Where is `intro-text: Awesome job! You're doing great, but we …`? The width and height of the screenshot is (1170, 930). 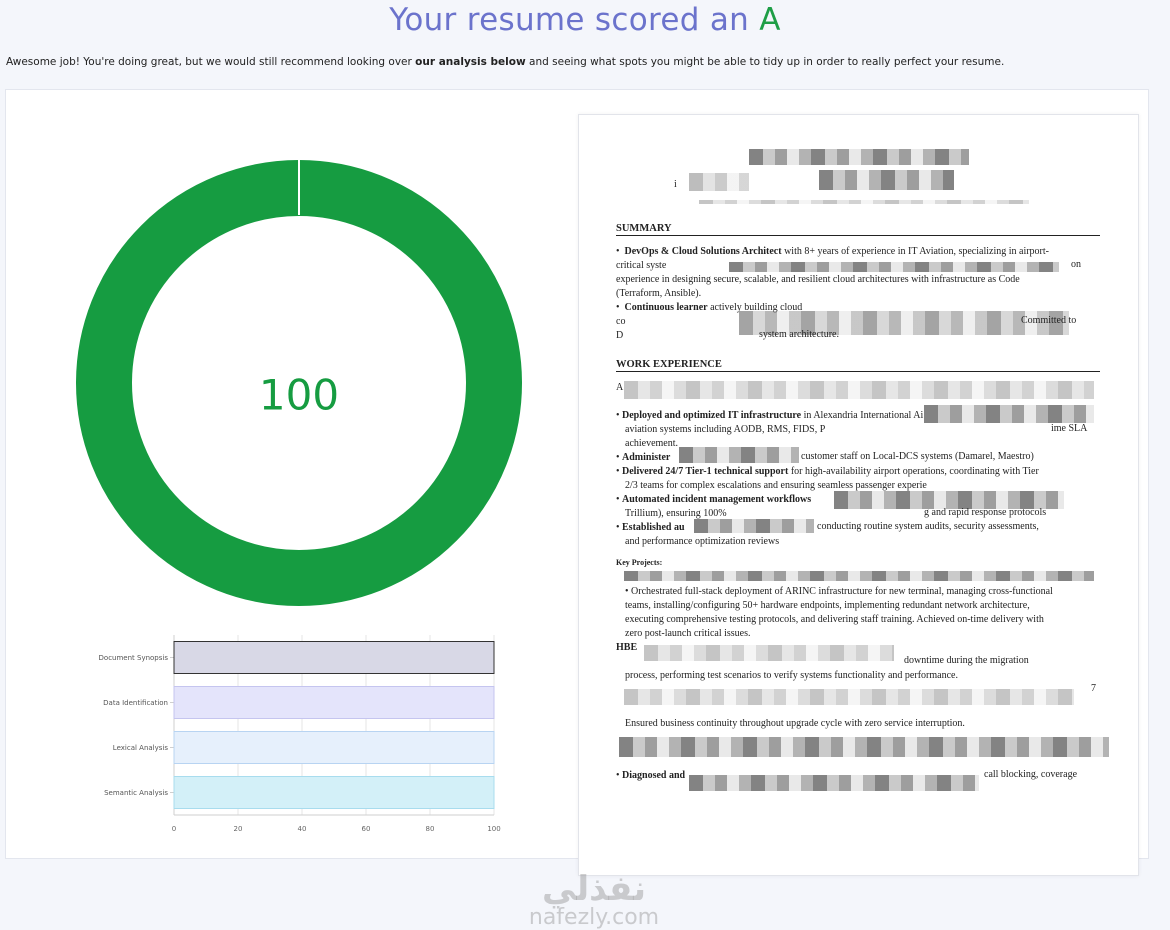 intro-text: Awesome job! You're doing great, but we … is located at coordinates (581, 62).